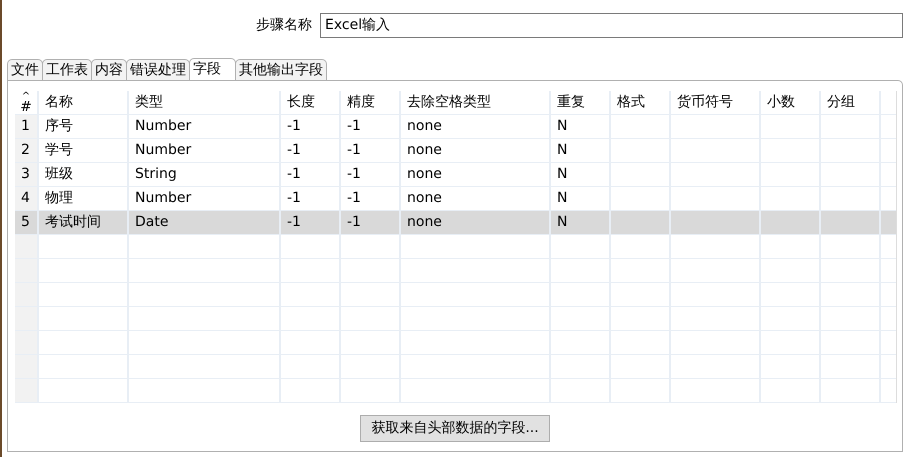 This screenshot has height=457, width=905. What do you see at coordinates (59, 102) in the screenshot?
I see `column-header: 名称` at bounding box center [59, 102].